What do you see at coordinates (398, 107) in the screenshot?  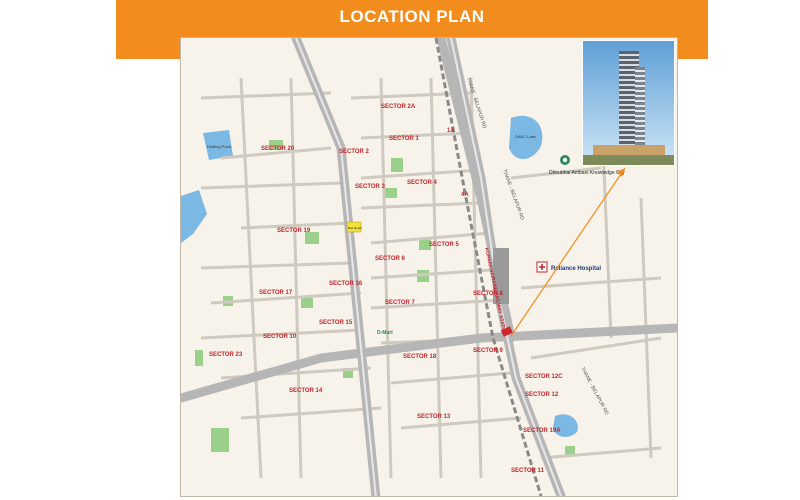 I see `sector-label: SECTOR 2A` at bounding box center [398, 107].